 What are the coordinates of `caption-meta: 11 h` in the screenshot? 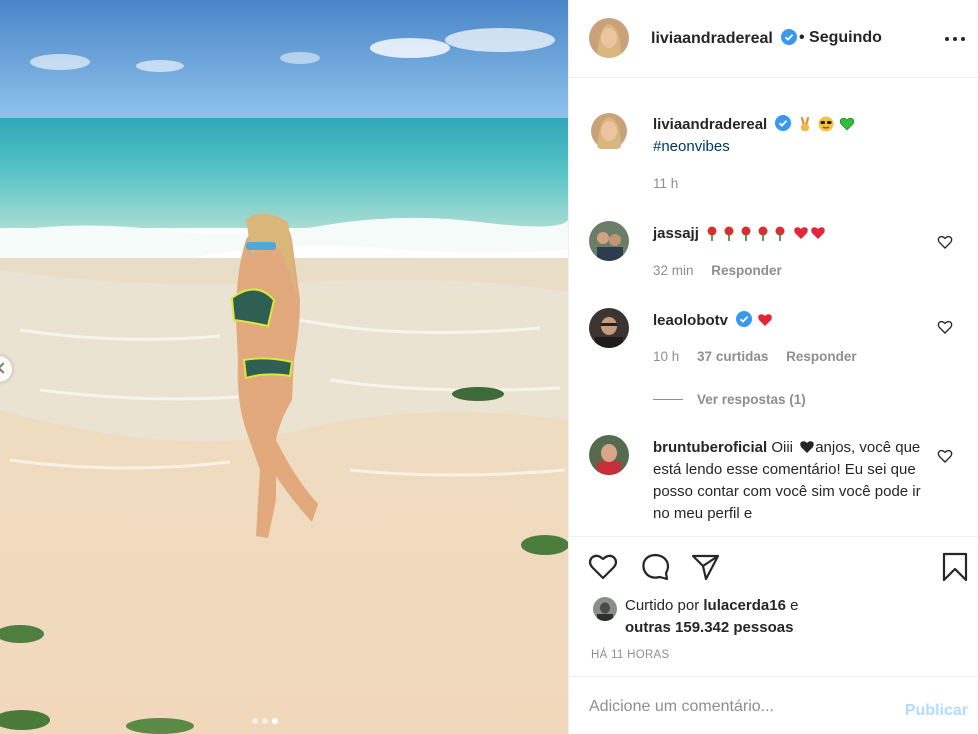 It's located at (672, 183).